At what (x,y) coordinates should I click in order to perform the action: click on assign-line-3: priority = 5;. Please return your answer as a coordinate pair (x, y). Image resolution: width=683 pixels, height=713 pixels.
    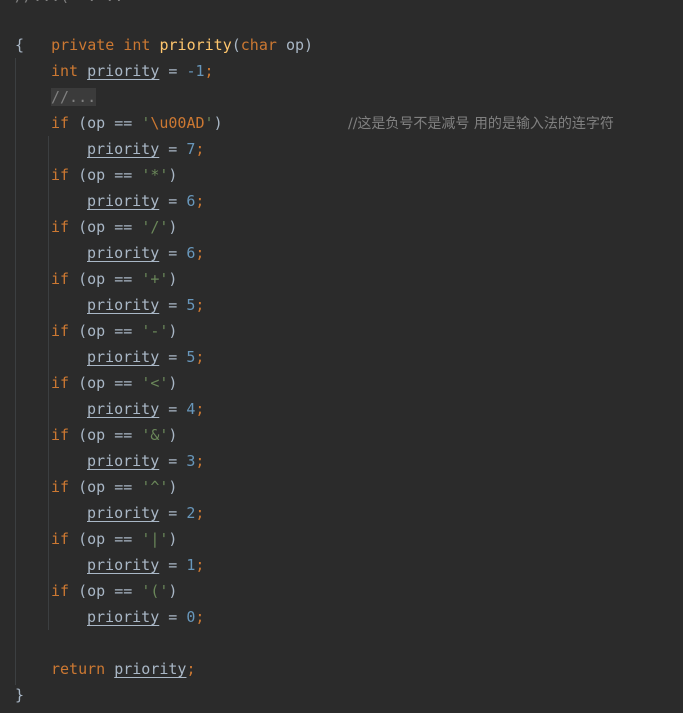
    Looking at the image, I should click on (145, 305).